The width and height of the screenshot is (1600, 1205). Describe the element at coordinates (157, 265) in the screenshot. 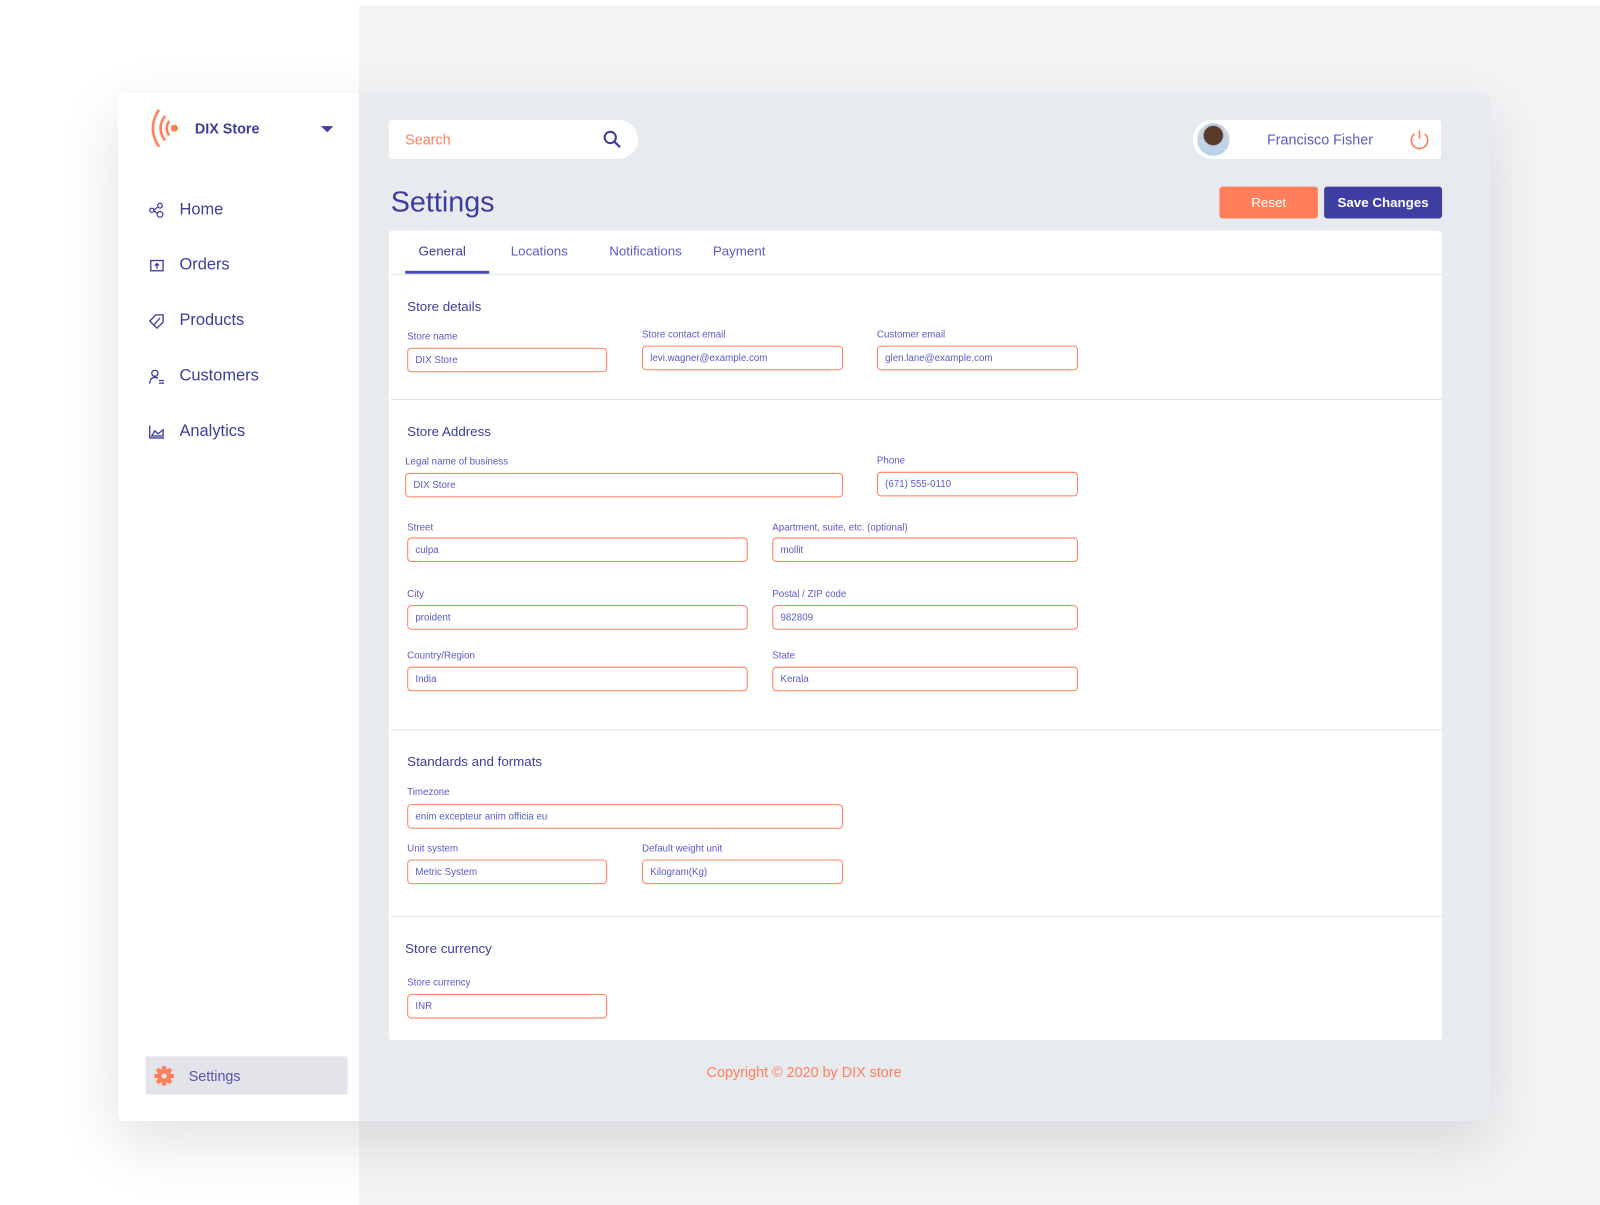

I see `box-upload-icon` at that location.